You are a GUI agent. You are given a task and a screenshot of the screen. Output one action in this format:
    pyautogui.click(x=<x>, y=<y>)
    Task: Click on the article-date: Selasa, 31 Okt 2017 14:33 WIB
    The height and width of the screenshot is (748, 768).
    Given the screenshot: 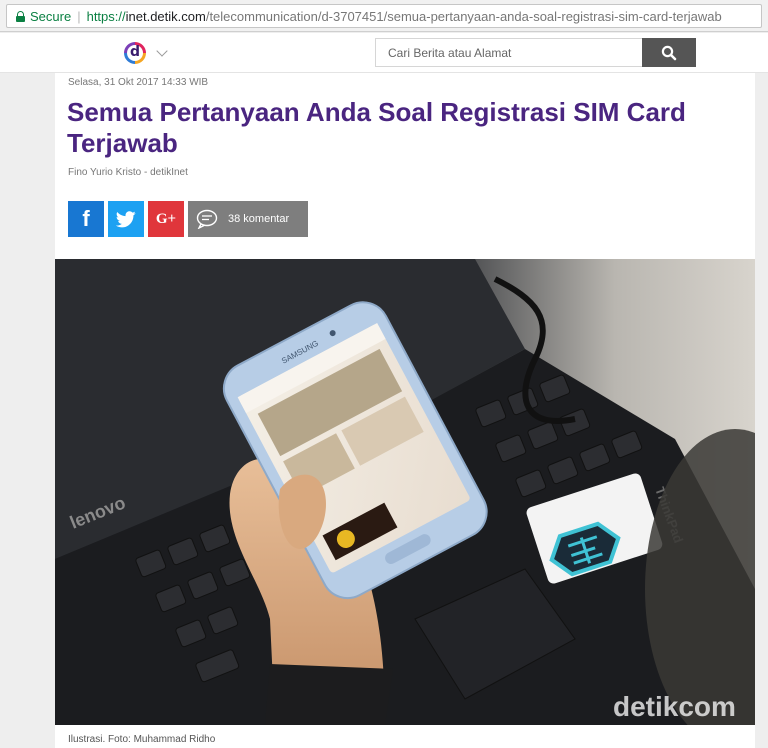 What is the action you would take?
    pyautogui.click(x=138, y=82)
    